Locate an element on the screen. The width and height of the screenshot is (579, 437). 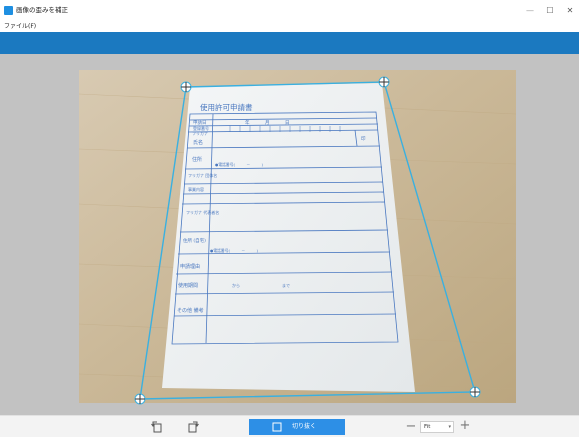
form-label-reason: 申請理由 is located at coordinates (190, 266).